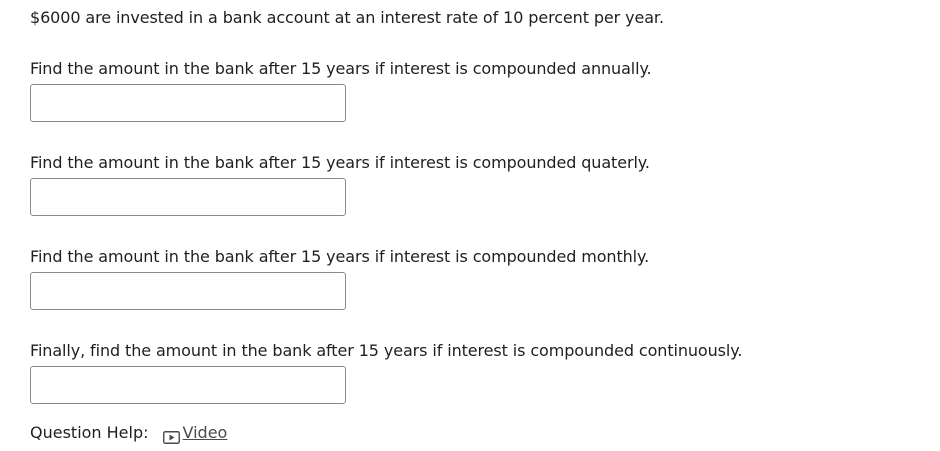 Image resolution: width=940 pixels, height=451 pixels. Describe the element at coordinates (188, 385) in the screenshot. I see `answer-field-continuously` at that location.